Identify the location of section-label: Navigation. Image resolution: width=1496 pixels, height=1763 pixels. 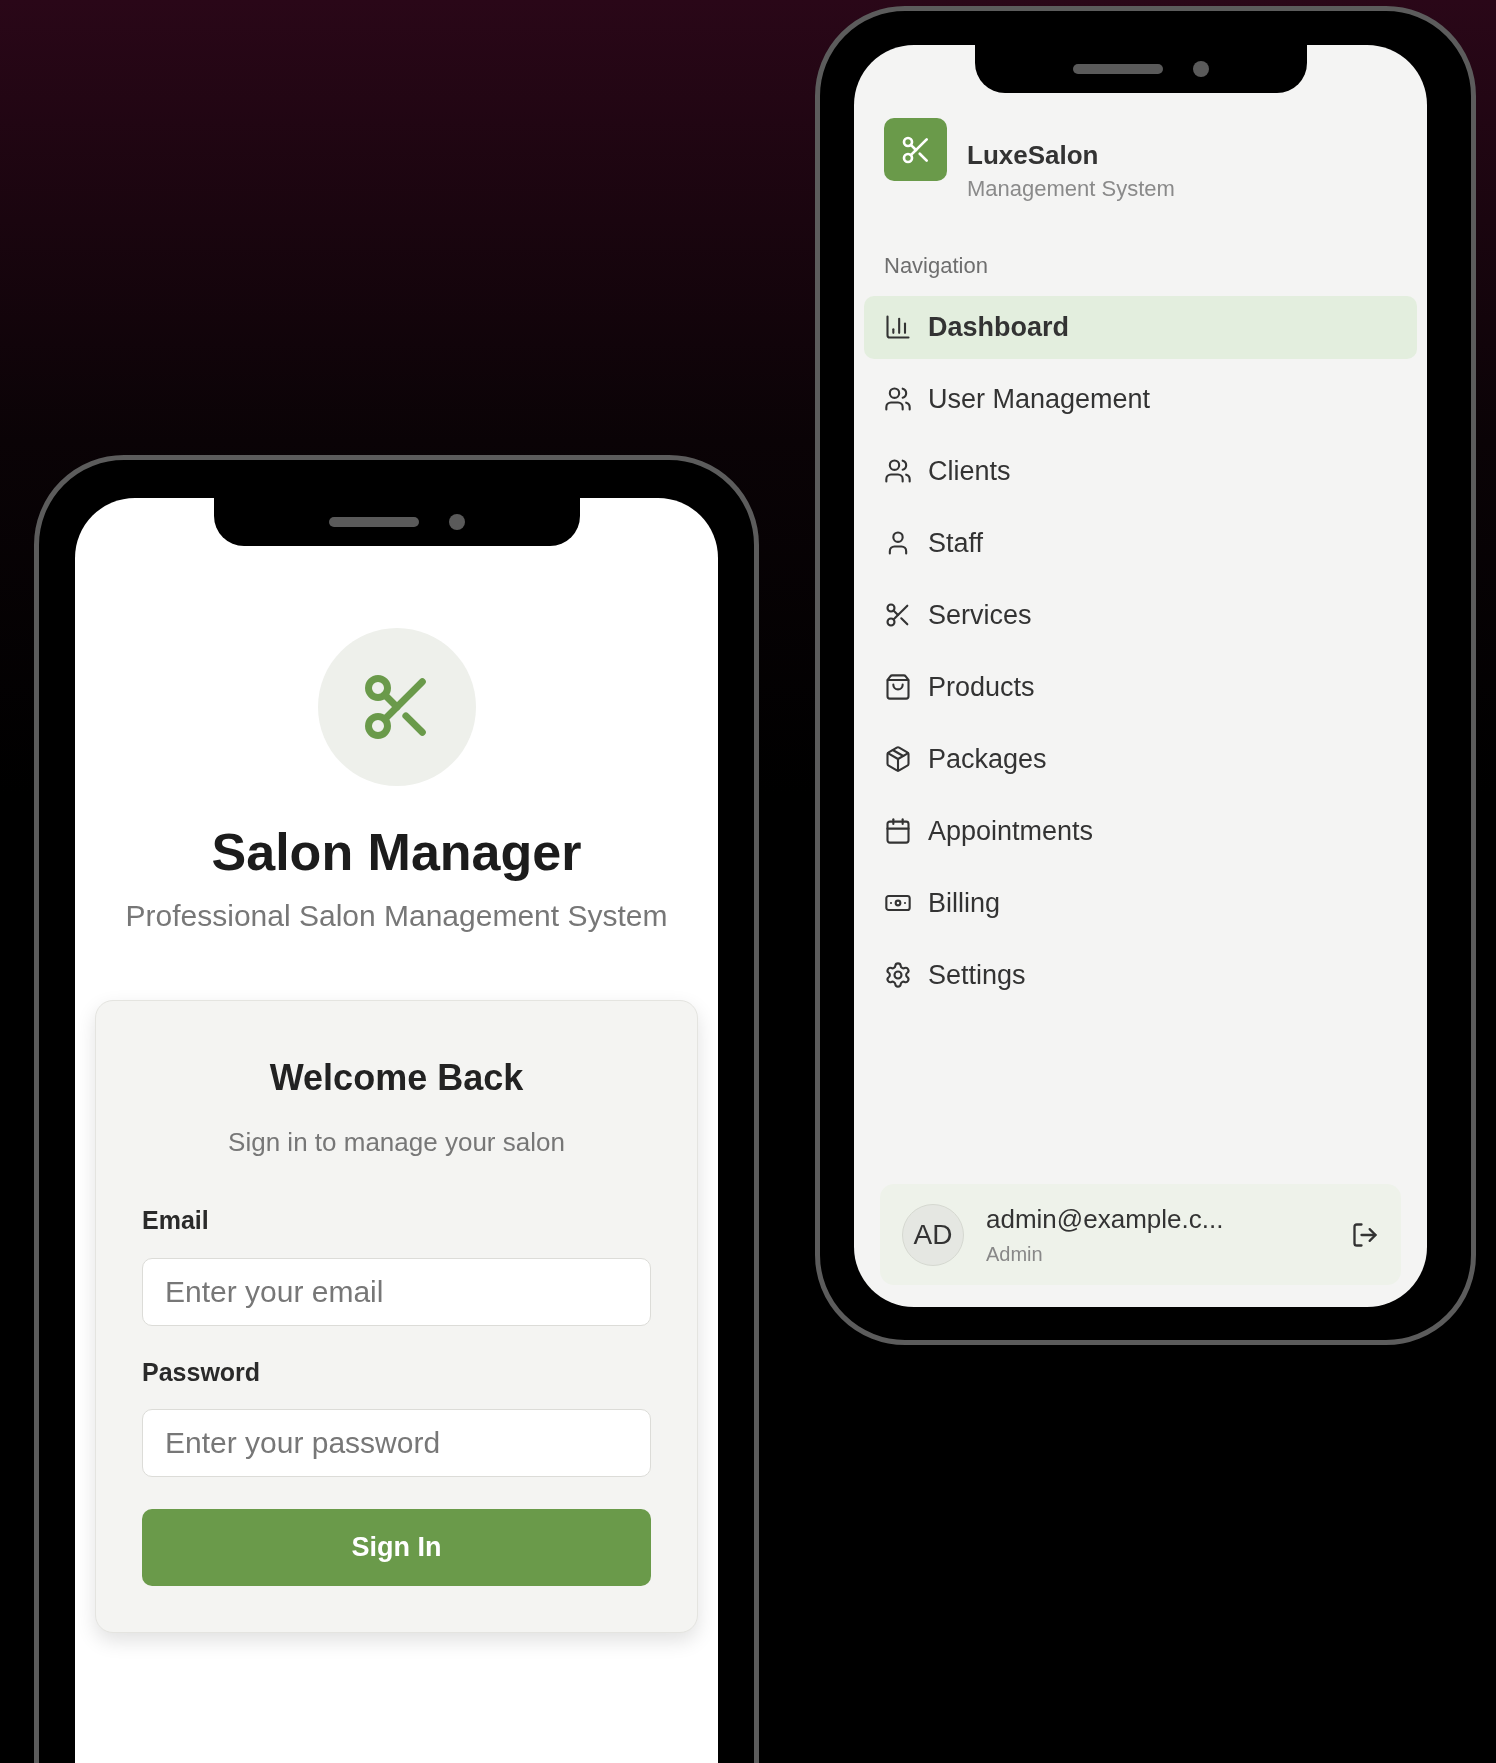
(936, 265).